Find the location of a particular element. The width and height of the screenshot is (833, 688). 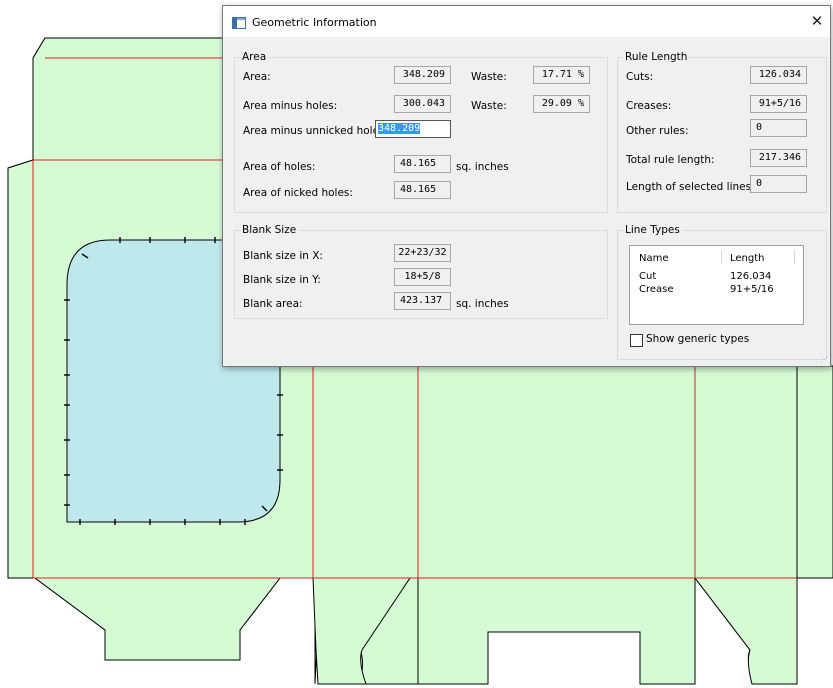

area-minus-unnicked-value: 348.209 is located at coordinates (413, 129).